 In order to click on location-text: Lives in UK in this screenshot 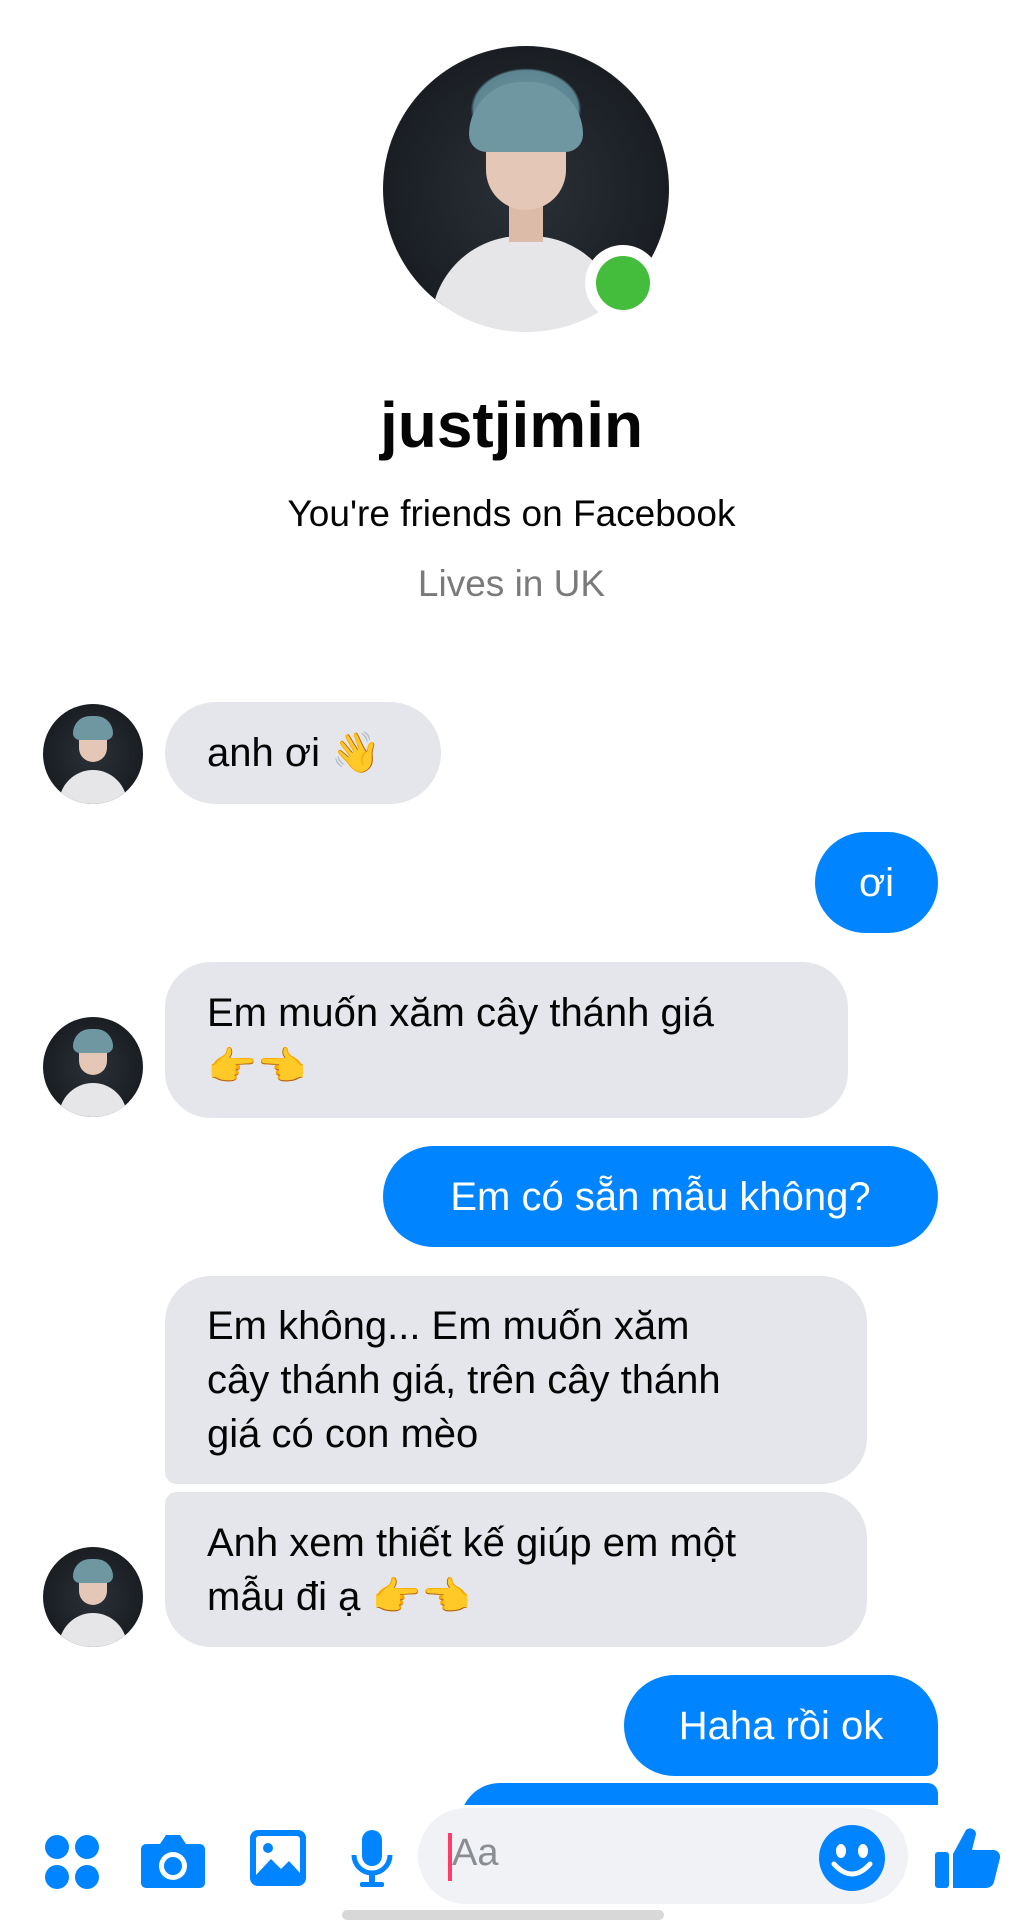, I will do `click(511, 583)`.